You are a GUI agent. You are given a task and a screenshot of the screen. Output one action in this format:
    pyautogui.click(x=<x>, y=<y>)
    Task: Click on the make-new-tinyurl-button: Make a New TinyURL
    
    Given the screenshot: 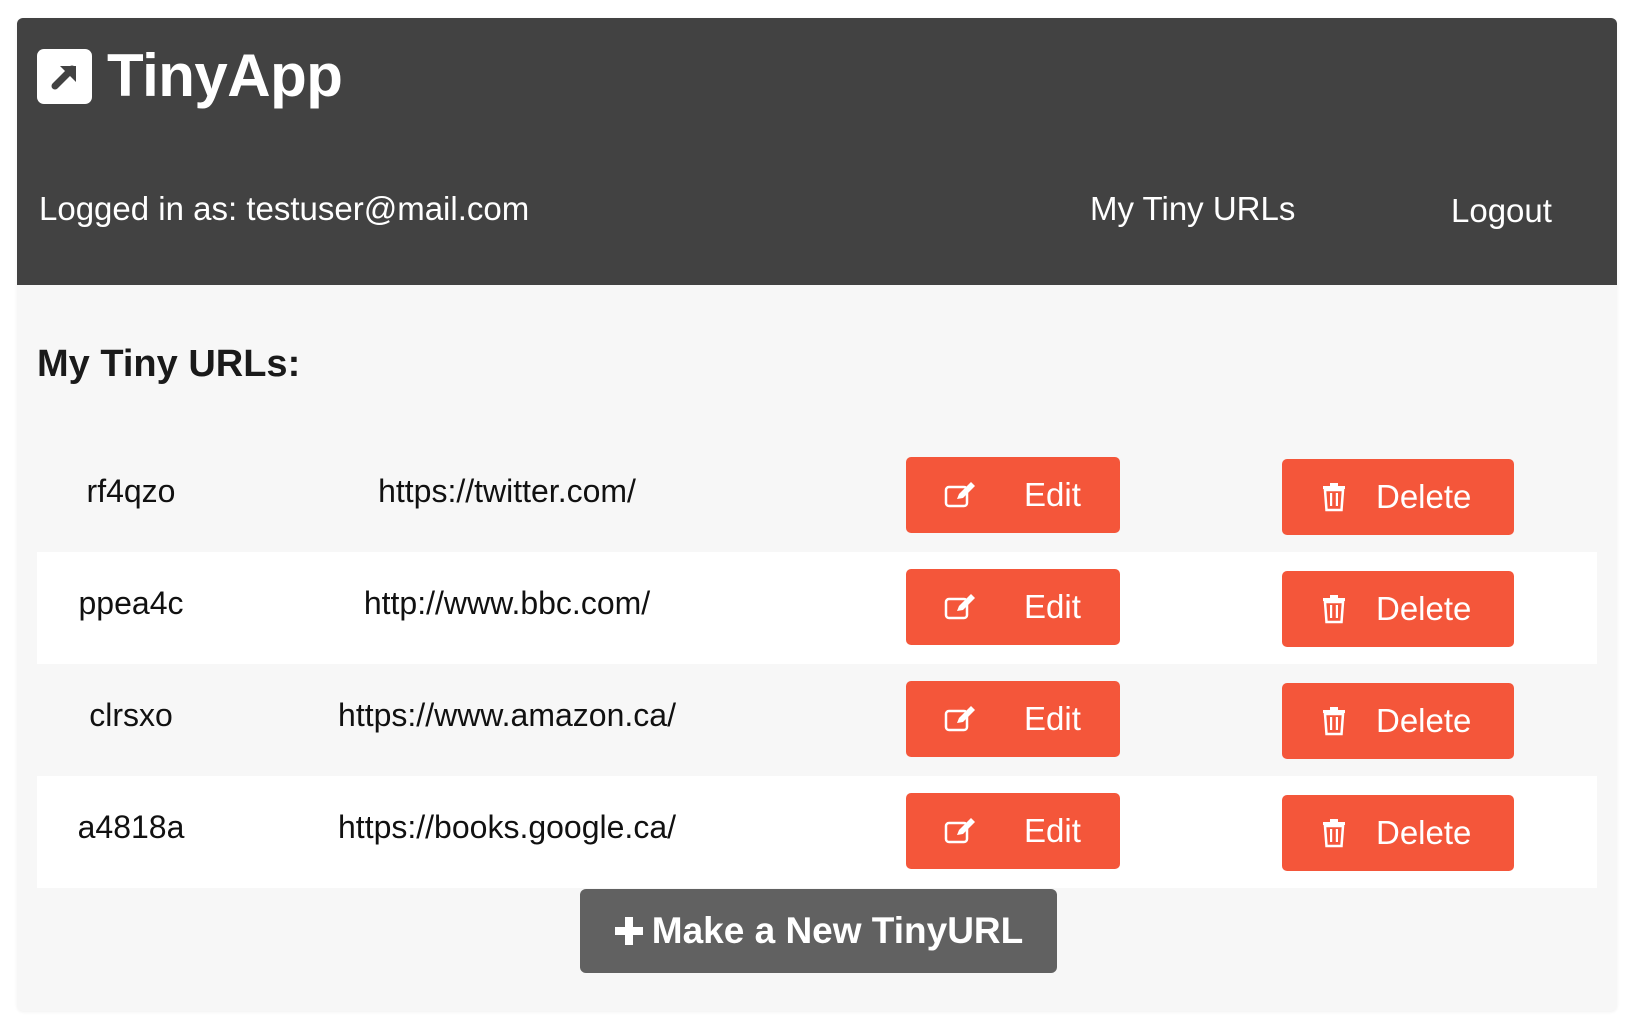 What is the action you would take?
    pyautogui.click(x=818, y=931)
    